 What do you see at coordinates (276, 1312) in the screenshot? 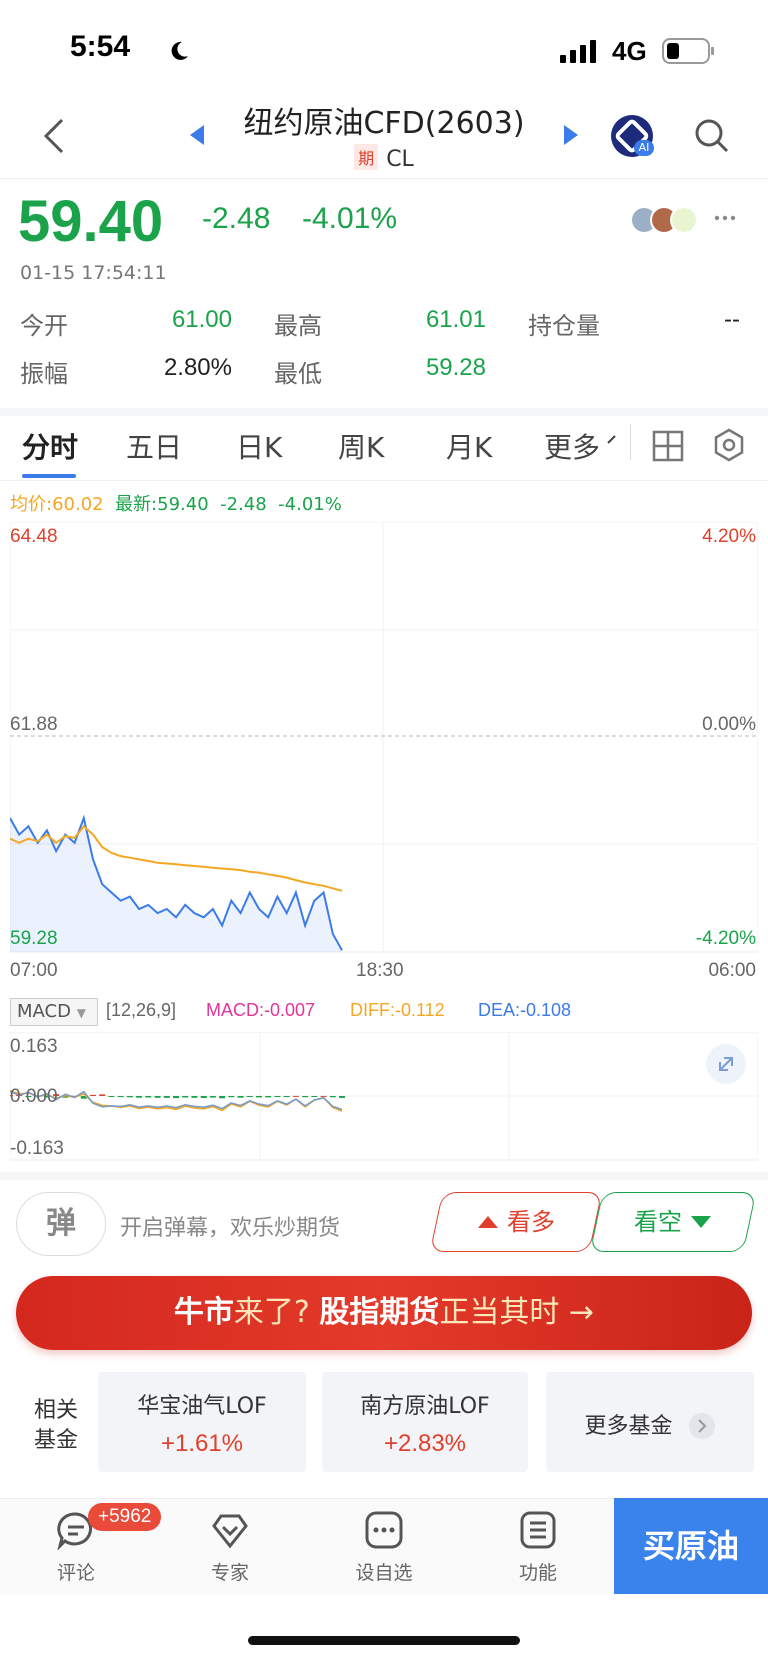
I see `banner-part-2: 来了?` at bounding box center [276, 1312].